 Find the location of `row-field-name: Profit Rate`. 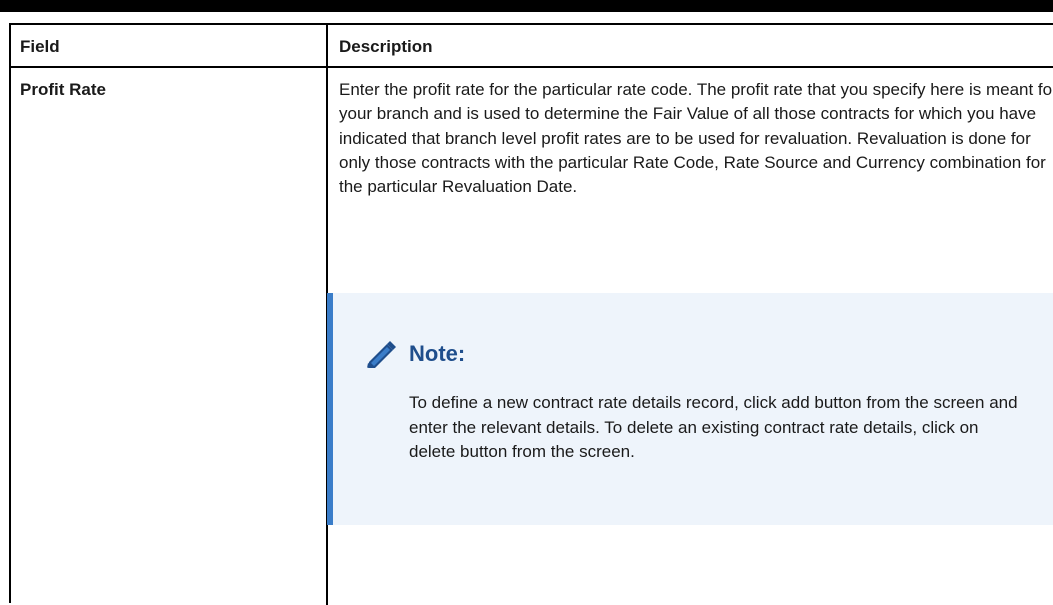

row-field-name: Profit Rate is located at coordinates (63, 89).